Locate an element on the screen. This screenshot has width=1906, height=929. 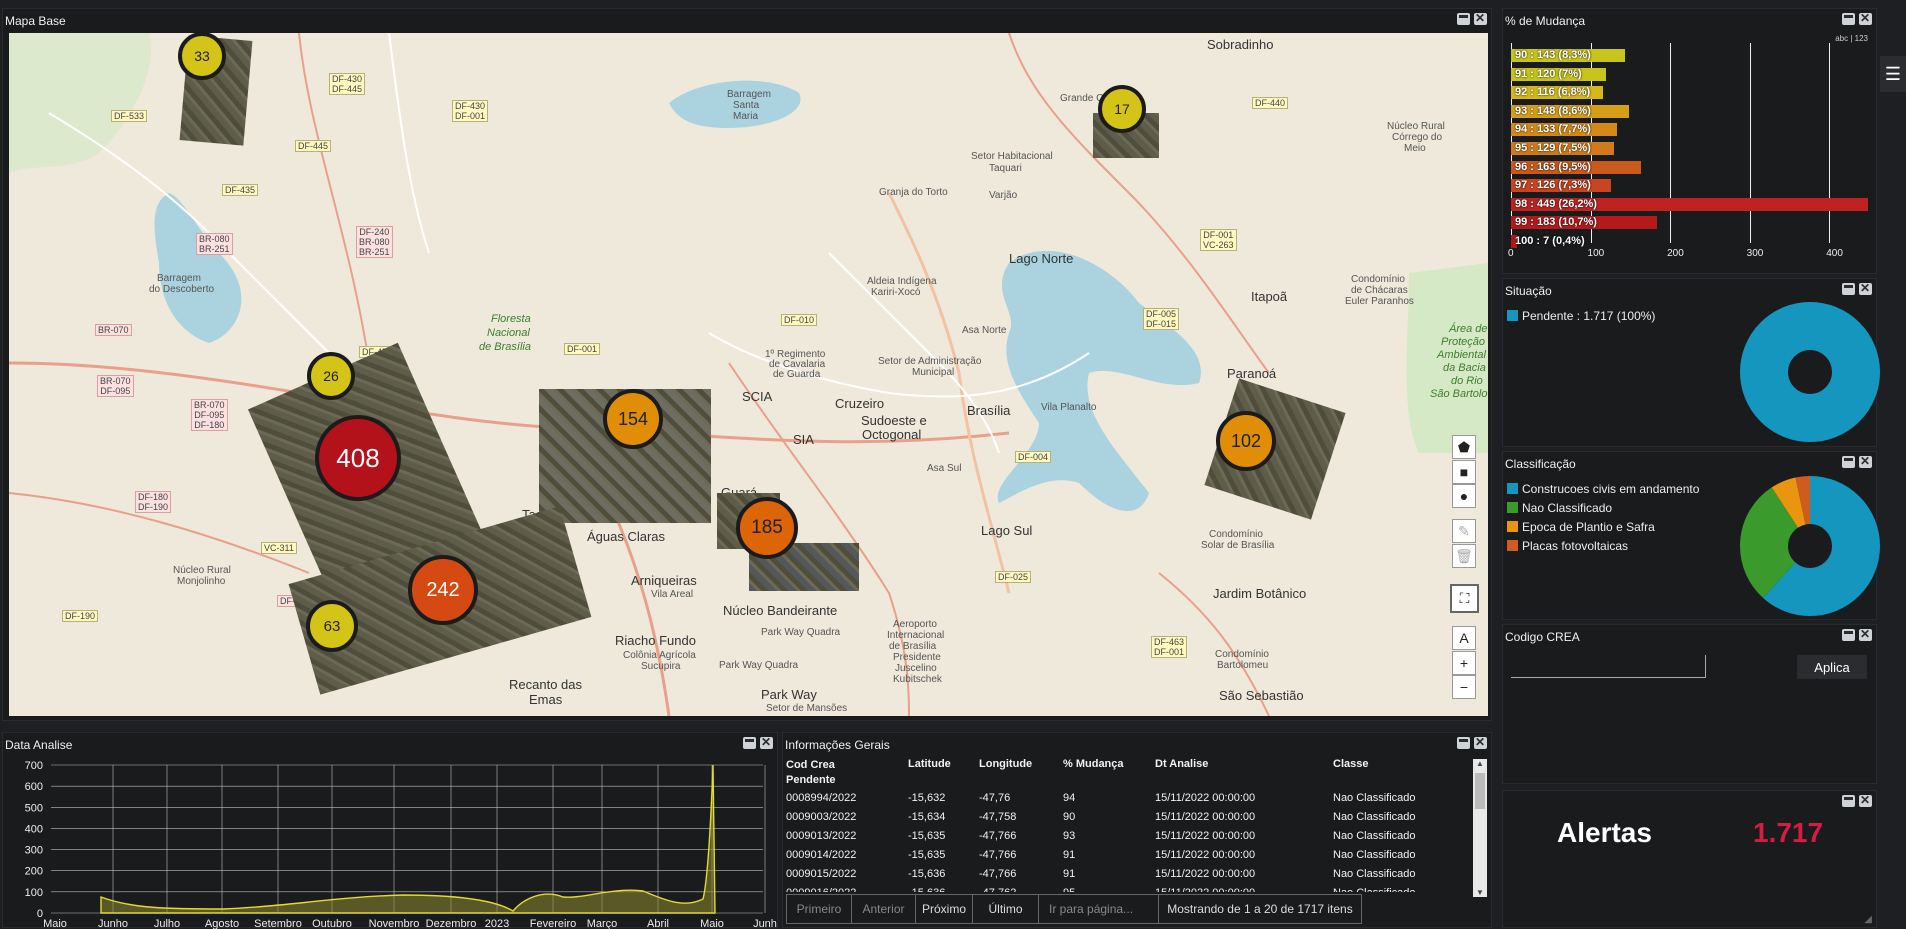
map-place-label: Octogonal is located at coordinates (892, 434).